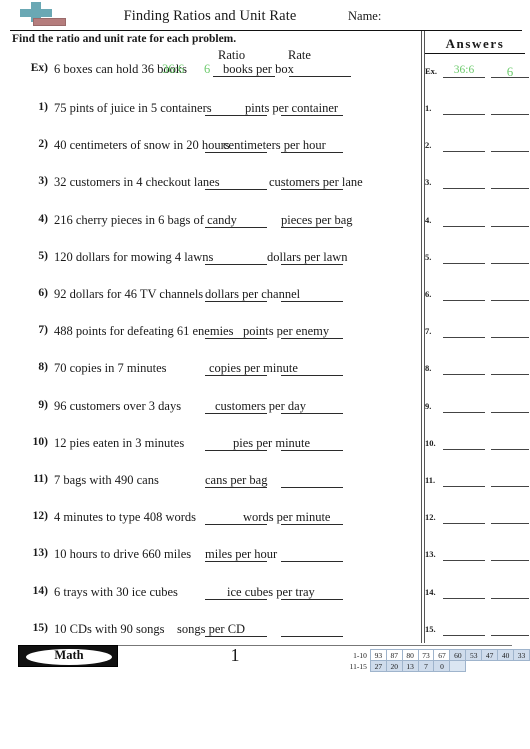 Image resolution: width=530 pixels, height=749 pixels. What do you see at coordinates (458, 655) in the screenshot?
I see `score-cell: 60` at bounding box center [458, 655].